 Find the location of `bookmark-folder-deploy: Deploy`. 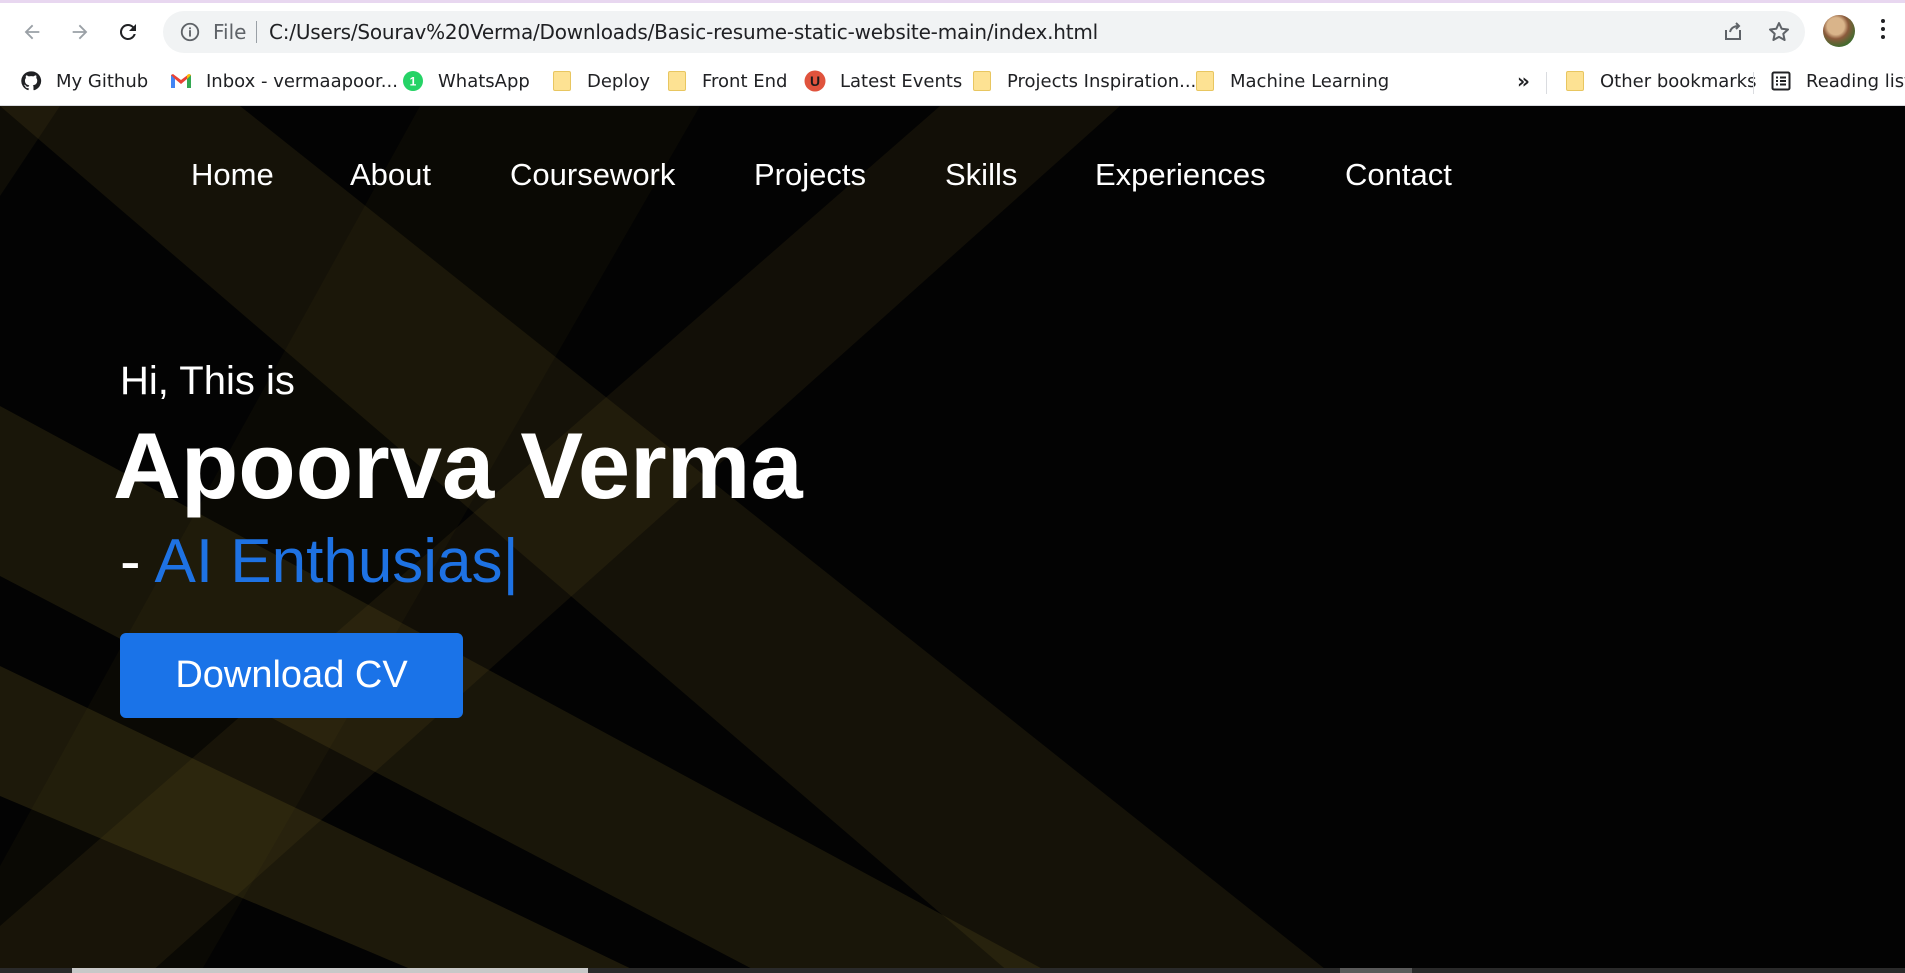

bookmark-folder-deploy: Deploy is located at coordinates (600, 81).